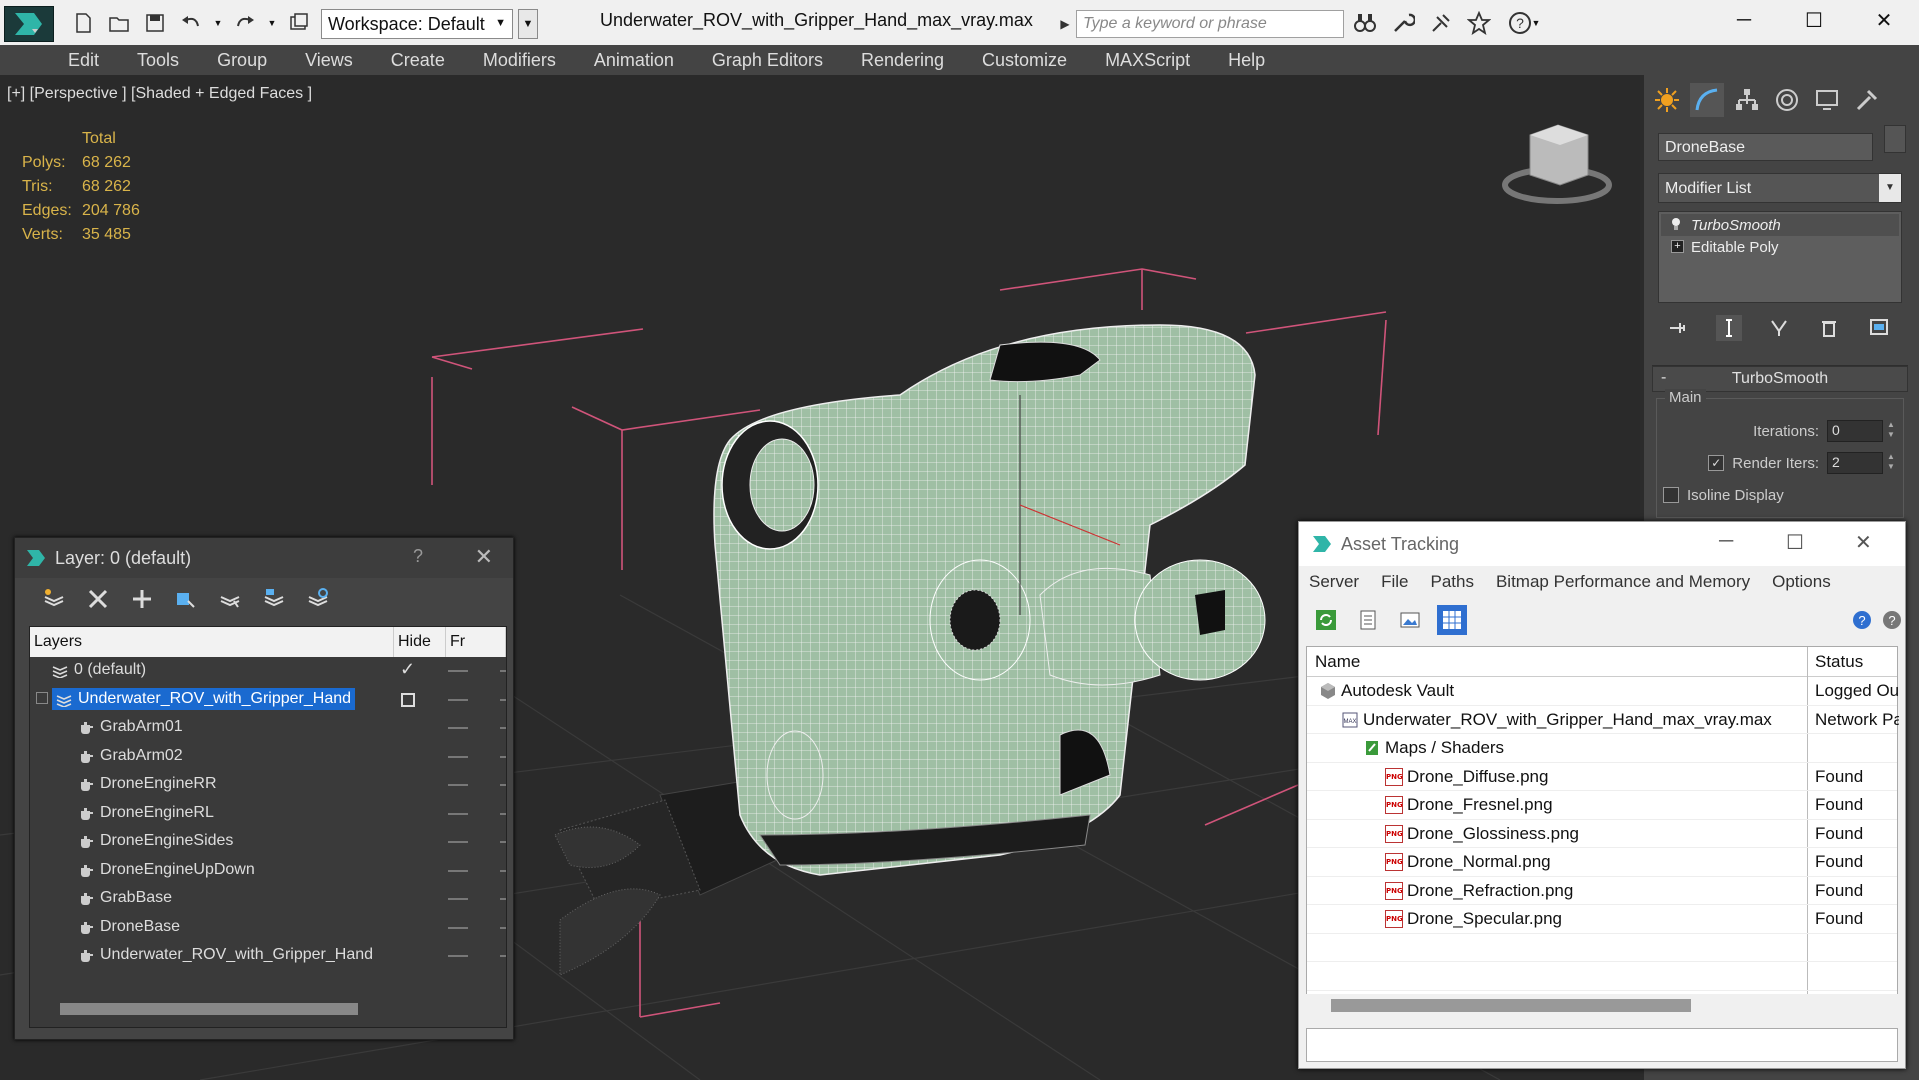 The image size is (1919, 1080). What do you see at coordinates (476, 642) in the screenshot?
I see `column-freeze: Fr` at bounding box center [476, 642].